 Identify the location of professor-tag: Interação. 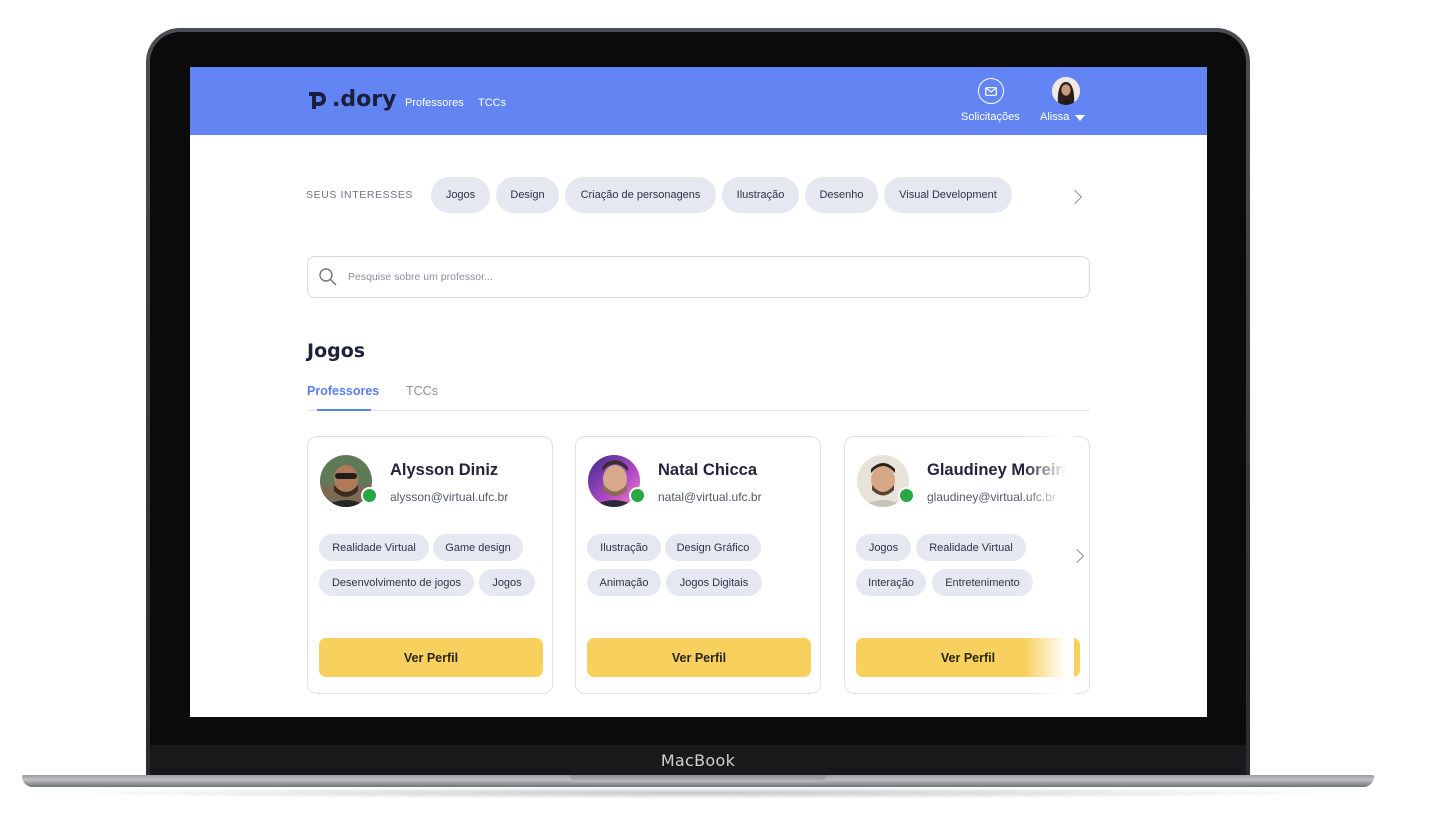
(891, 582).